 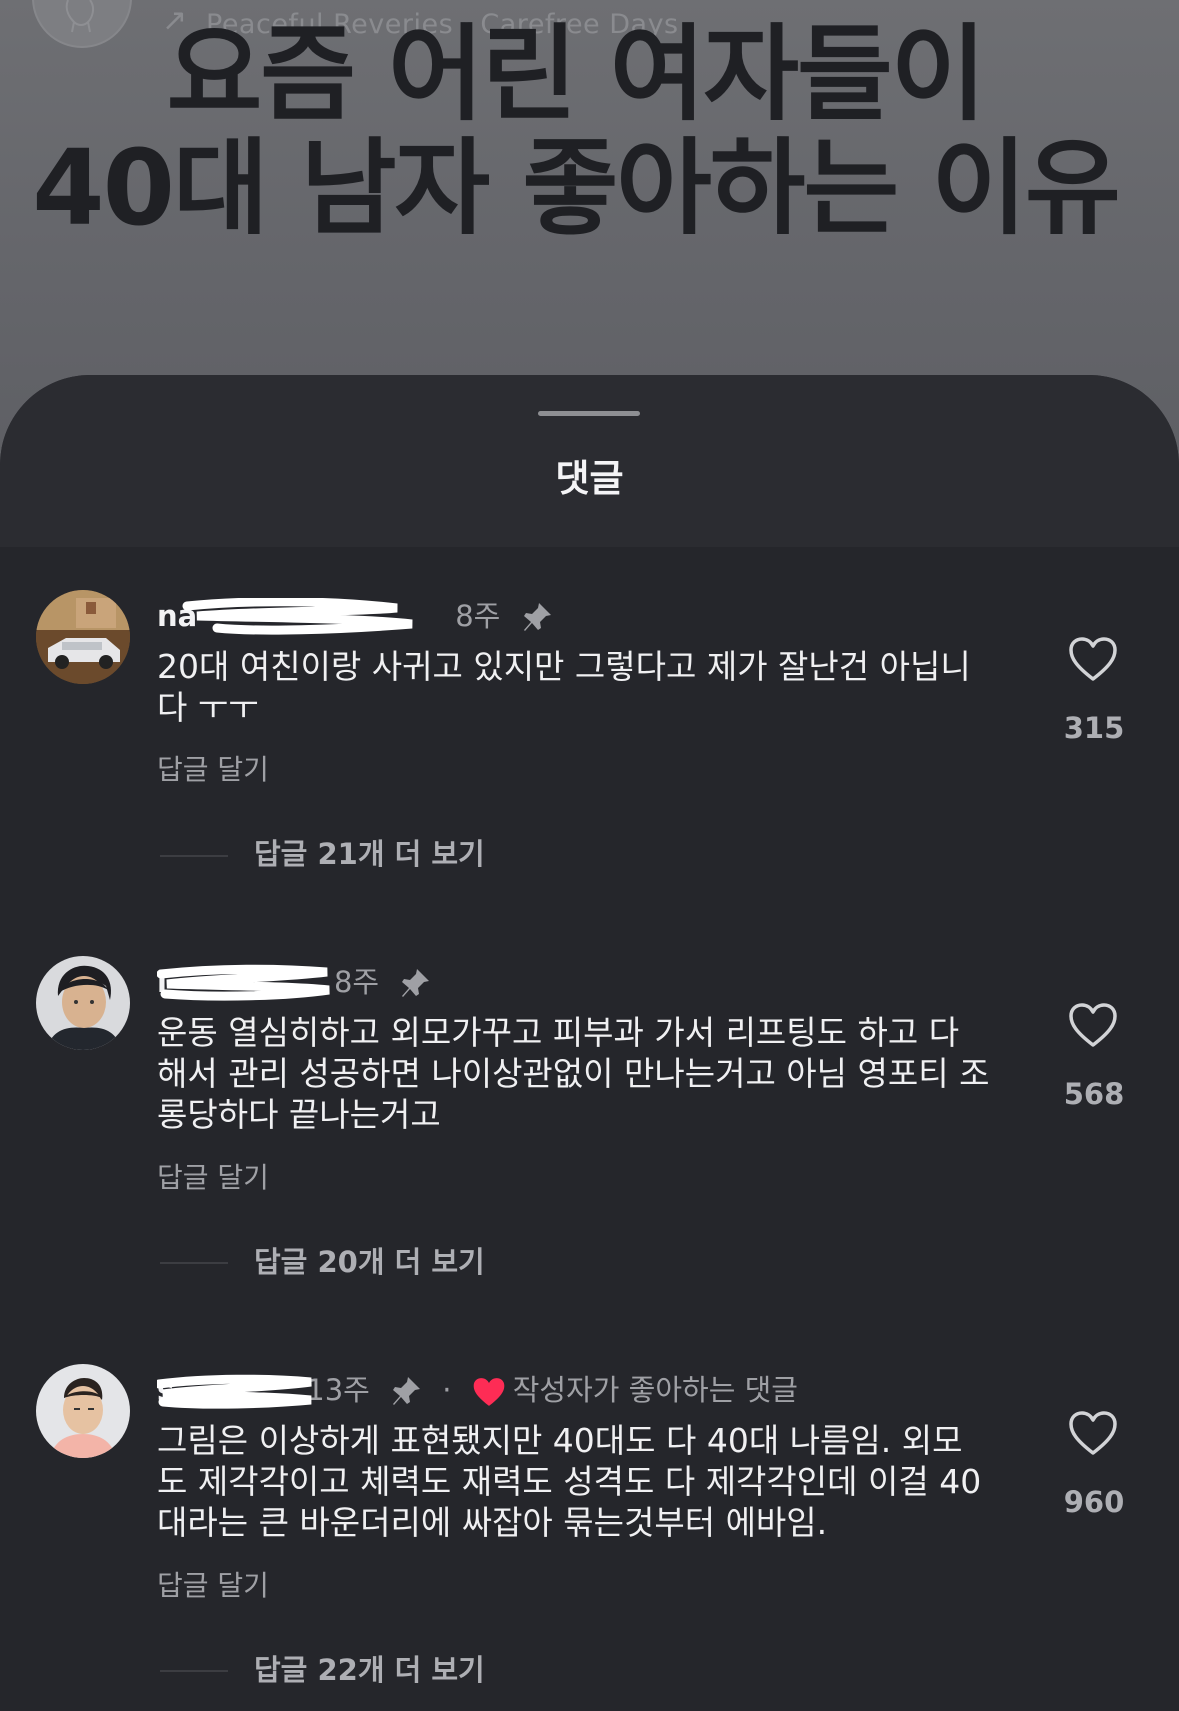 What do you see at coordinates (369, 1670) in the screenshot?
I see `view-more-replies-button: 답글 22개 더 보기` at bounding box center [369, 1670].